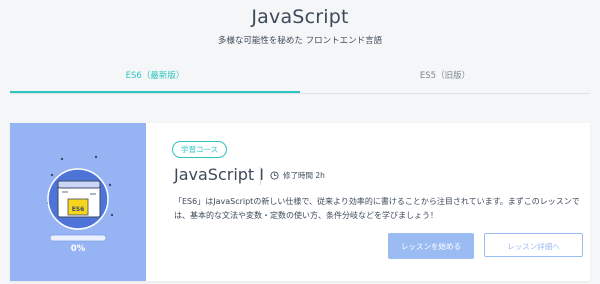 The width and height of the screenshot is (600, 284). What do you see at coordinates (431, 246) in the screenshot?
I see `start-lesson-button: レッスンを始める` at bounding box center [431, 246].